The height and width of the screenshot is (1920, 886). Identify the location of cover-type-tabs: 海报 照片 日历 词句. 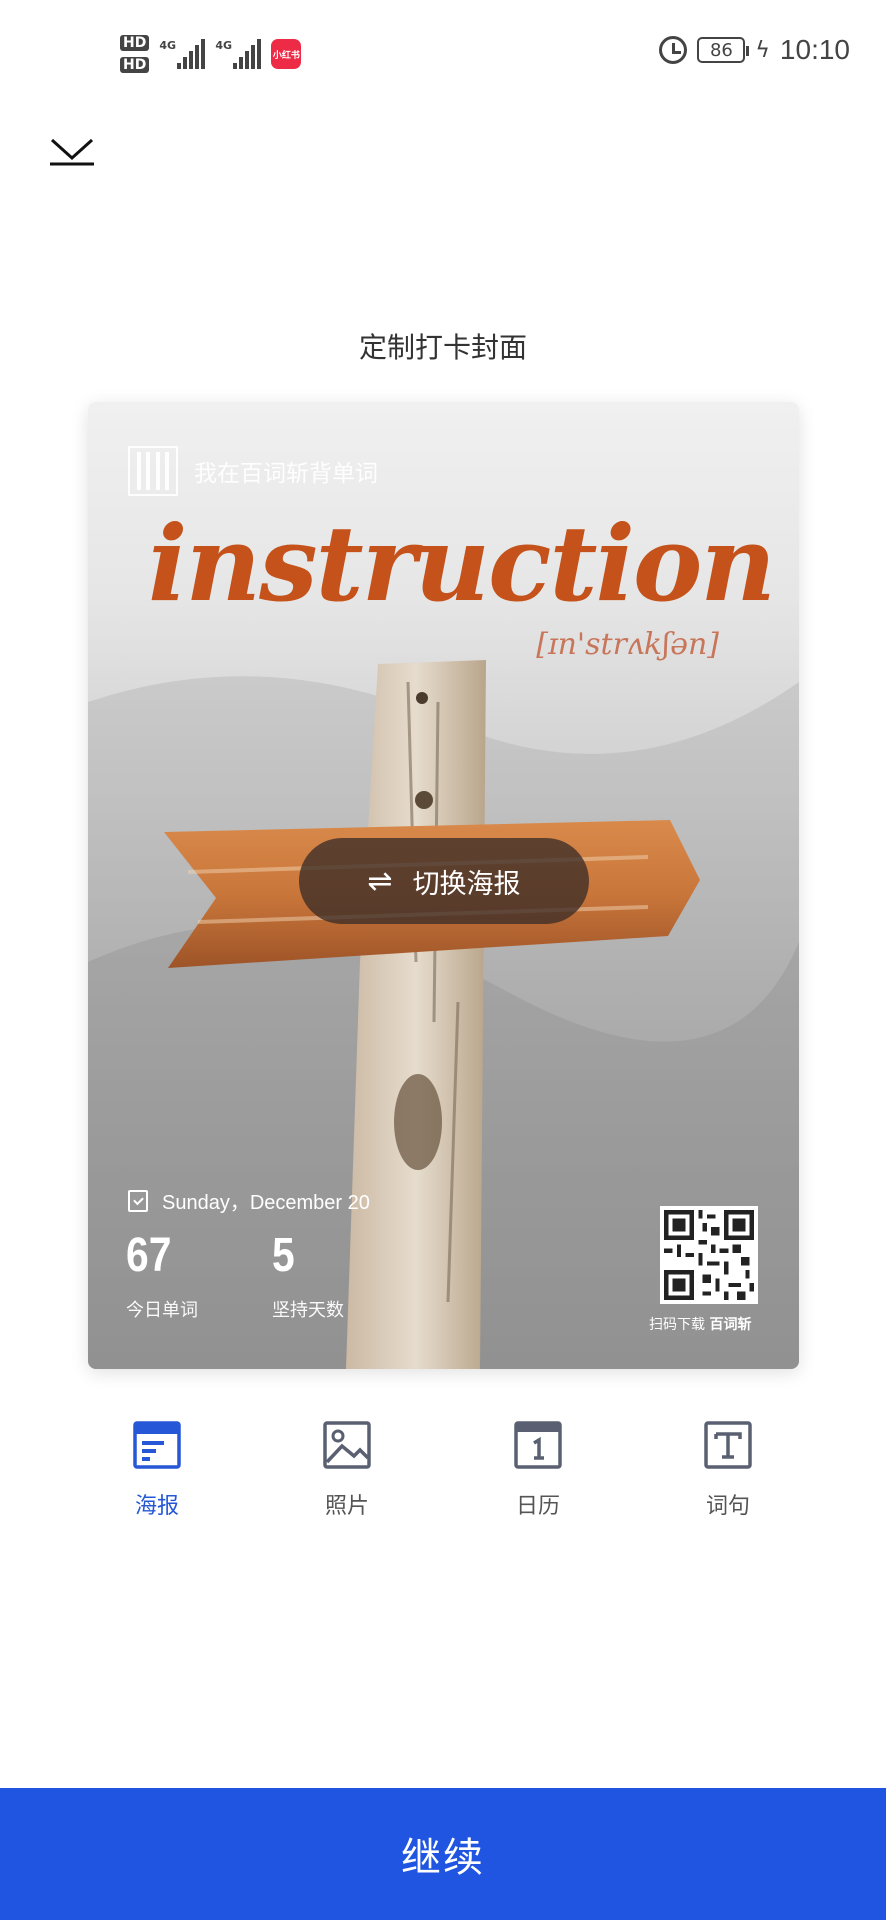
(443, 1480).